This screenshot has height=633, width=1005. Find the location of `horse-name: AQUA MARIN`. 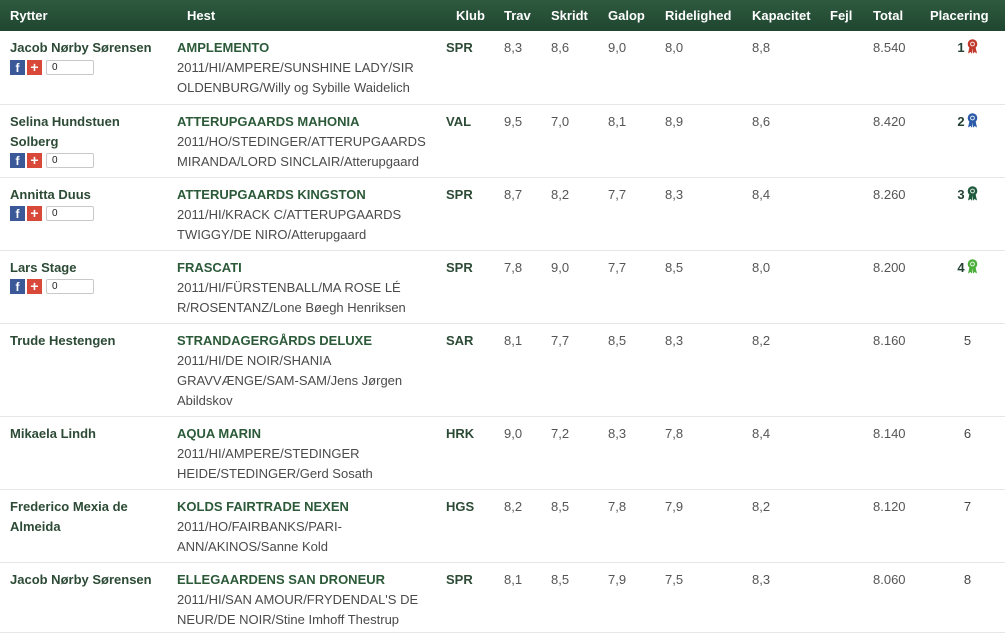

horse-name: AQUA MARIN is located at coordinates (311, 434).